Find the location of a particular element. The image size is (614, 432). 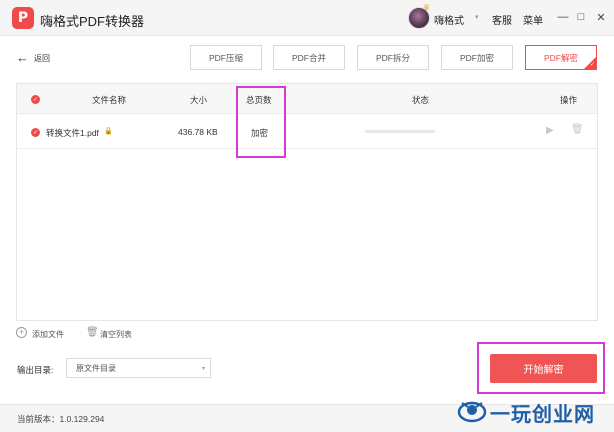

select-all-checkbox: ✓ is located at coordinates (35, 99).